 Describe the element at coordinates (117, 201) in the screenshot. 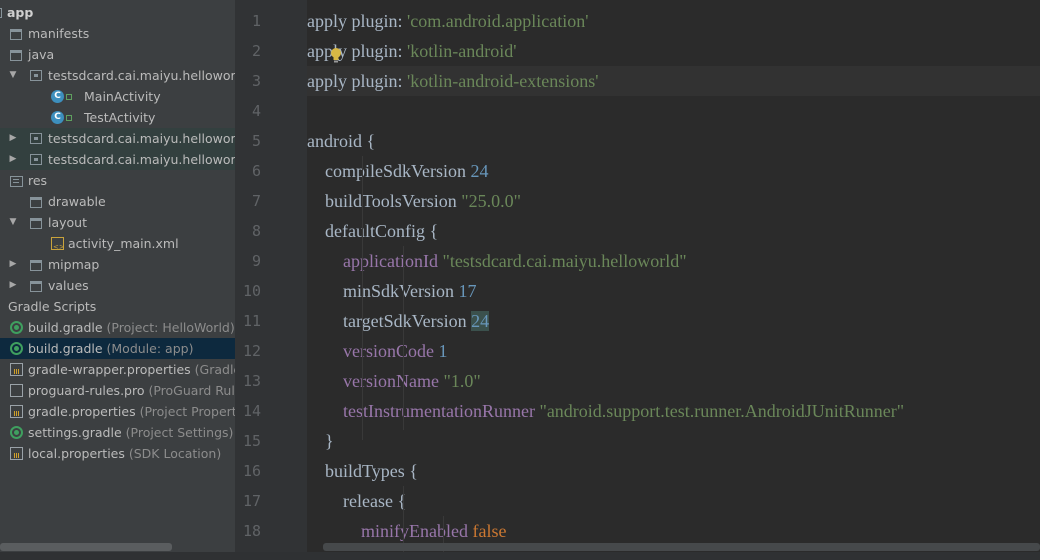

I see `tree-item: drawable` at that location.